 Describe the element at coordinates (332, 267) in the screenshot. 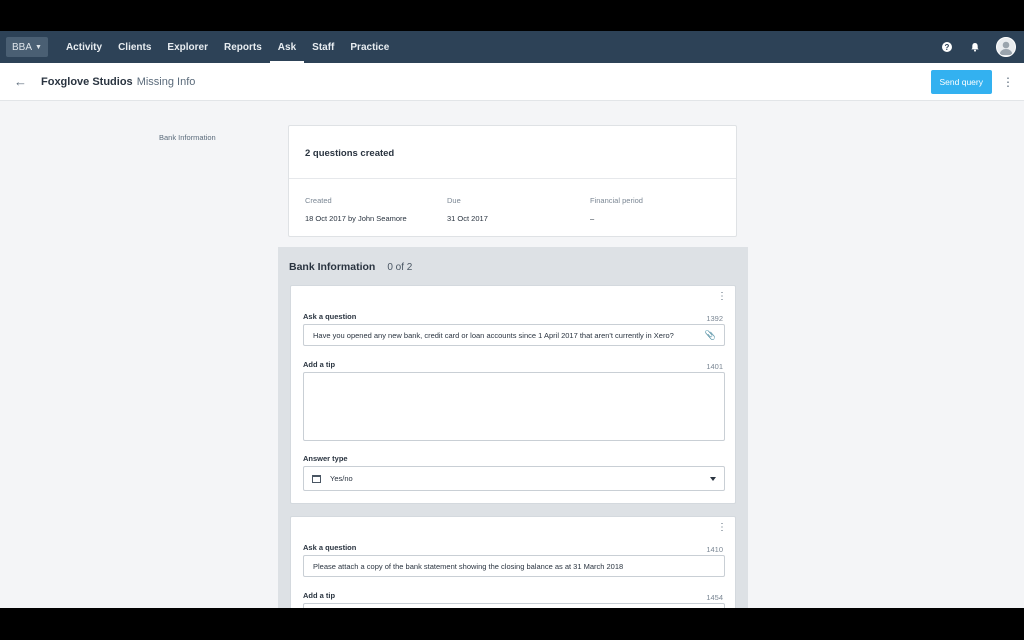

I see `group-title: Bank Information` at that location.